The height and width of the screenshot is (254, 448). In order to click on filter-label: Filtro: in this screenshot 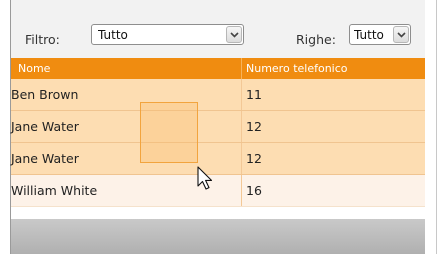, I will do `click(42, 39)`.